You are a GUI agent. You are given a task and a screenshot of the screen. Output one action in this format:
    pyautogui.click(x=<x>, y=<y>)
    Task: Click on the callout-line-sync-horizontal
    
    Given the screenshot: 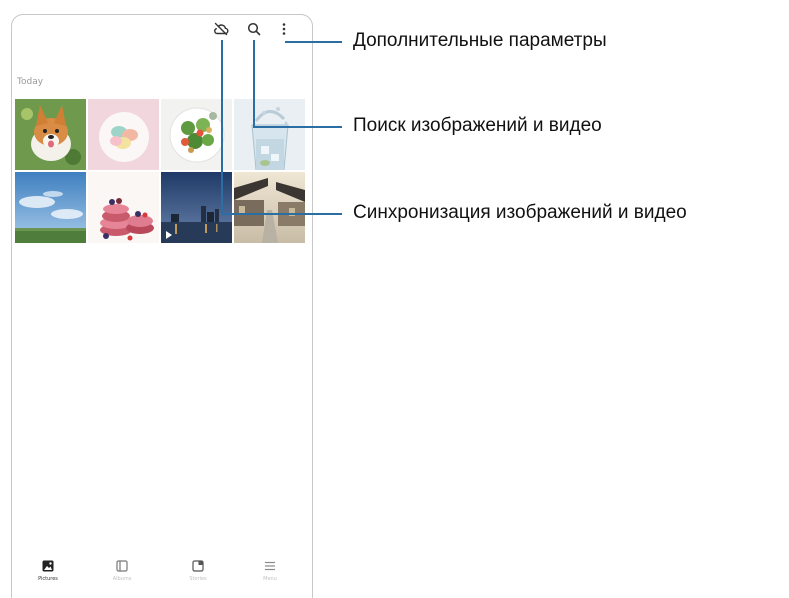 What is the action you would take?
    pyautogui.click(x=281, y=214)
    